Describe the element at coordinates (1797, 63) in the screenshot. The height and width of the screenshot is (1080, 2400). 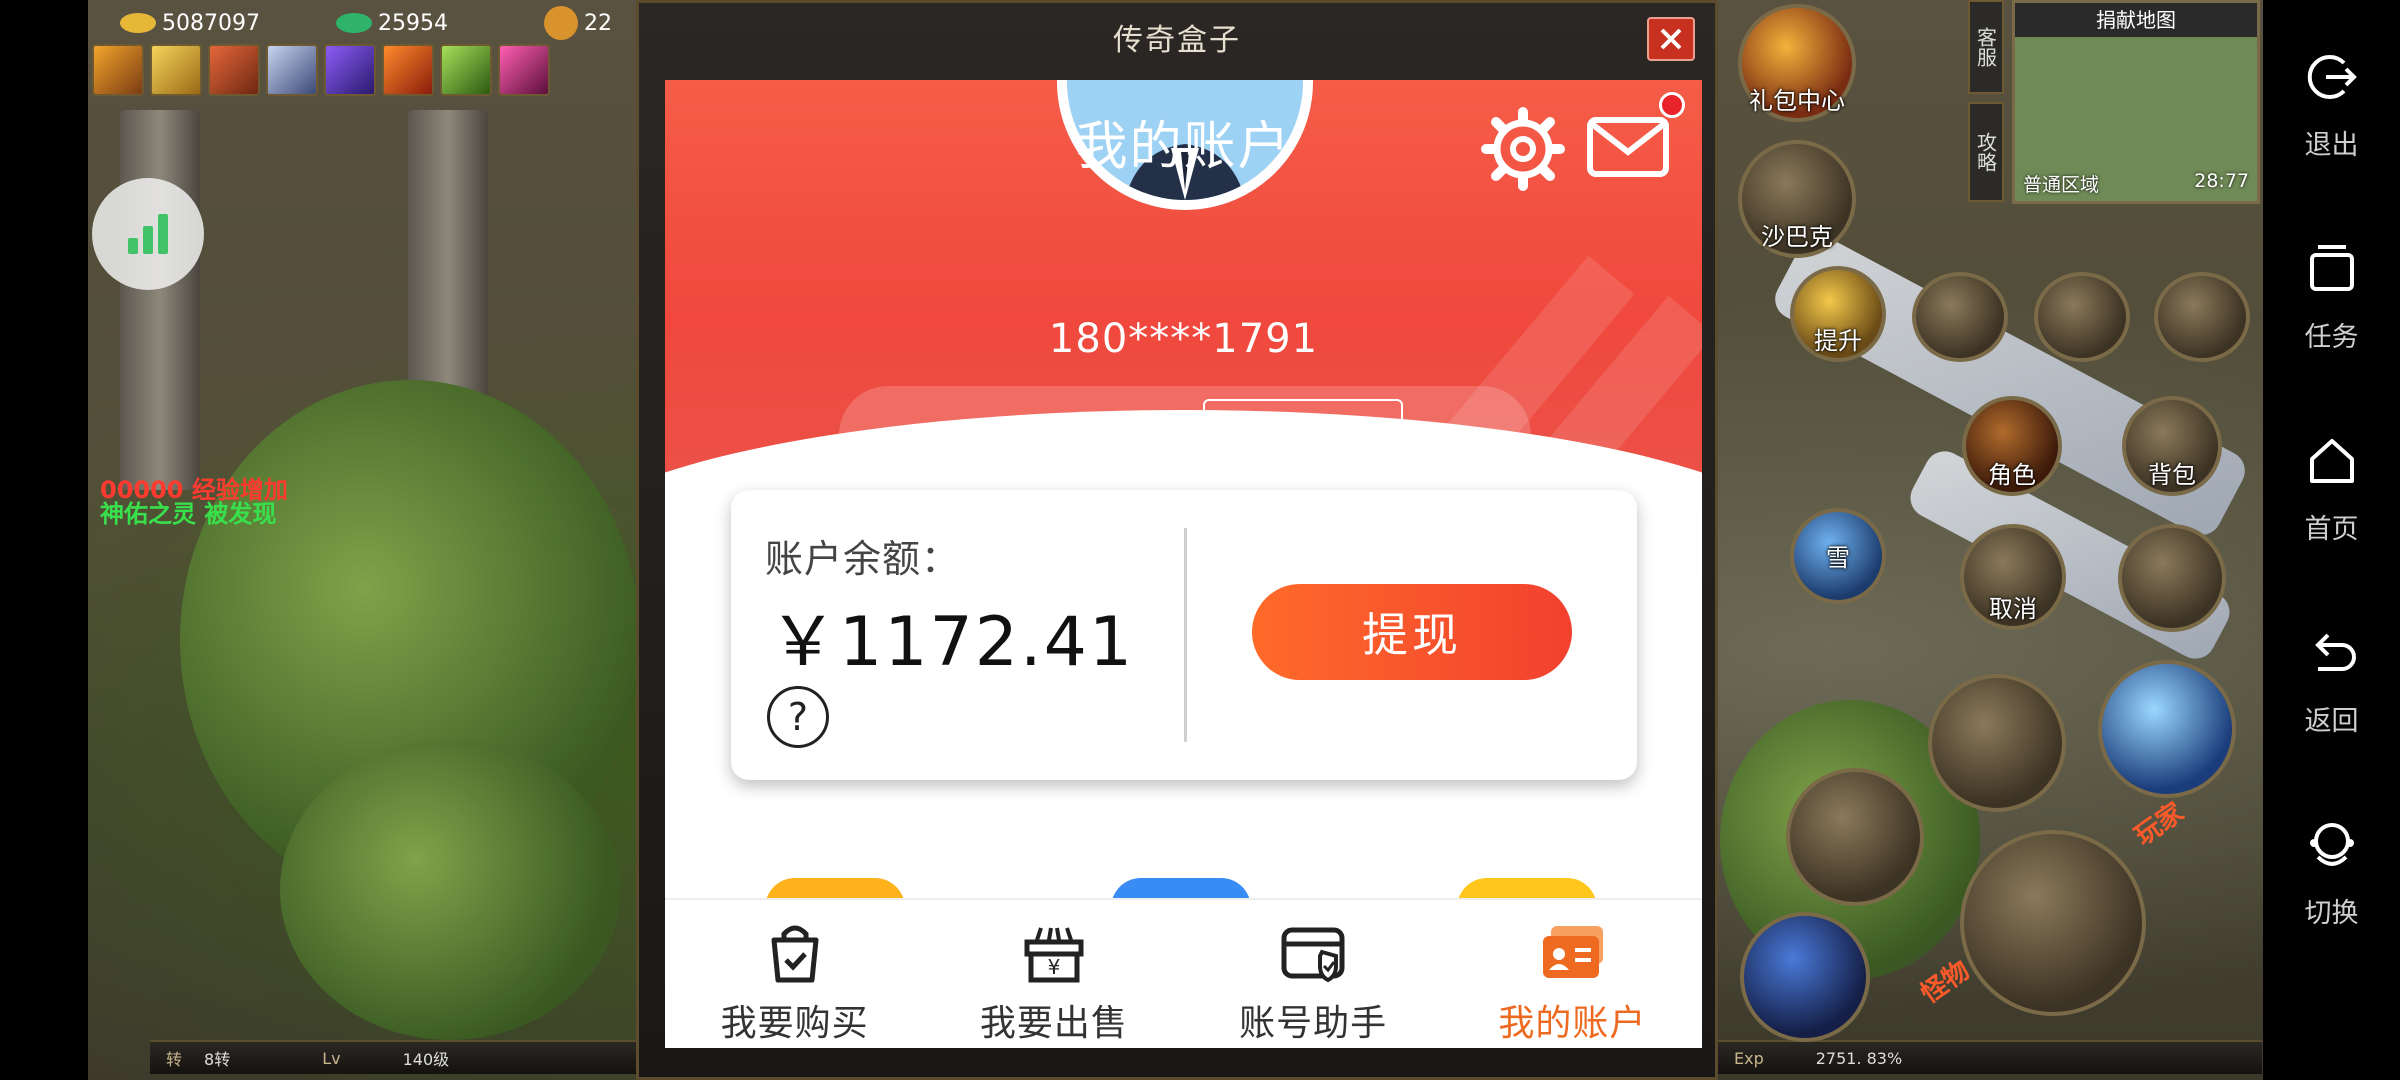
I see `gift-center-button: 礼包中心` at that location.